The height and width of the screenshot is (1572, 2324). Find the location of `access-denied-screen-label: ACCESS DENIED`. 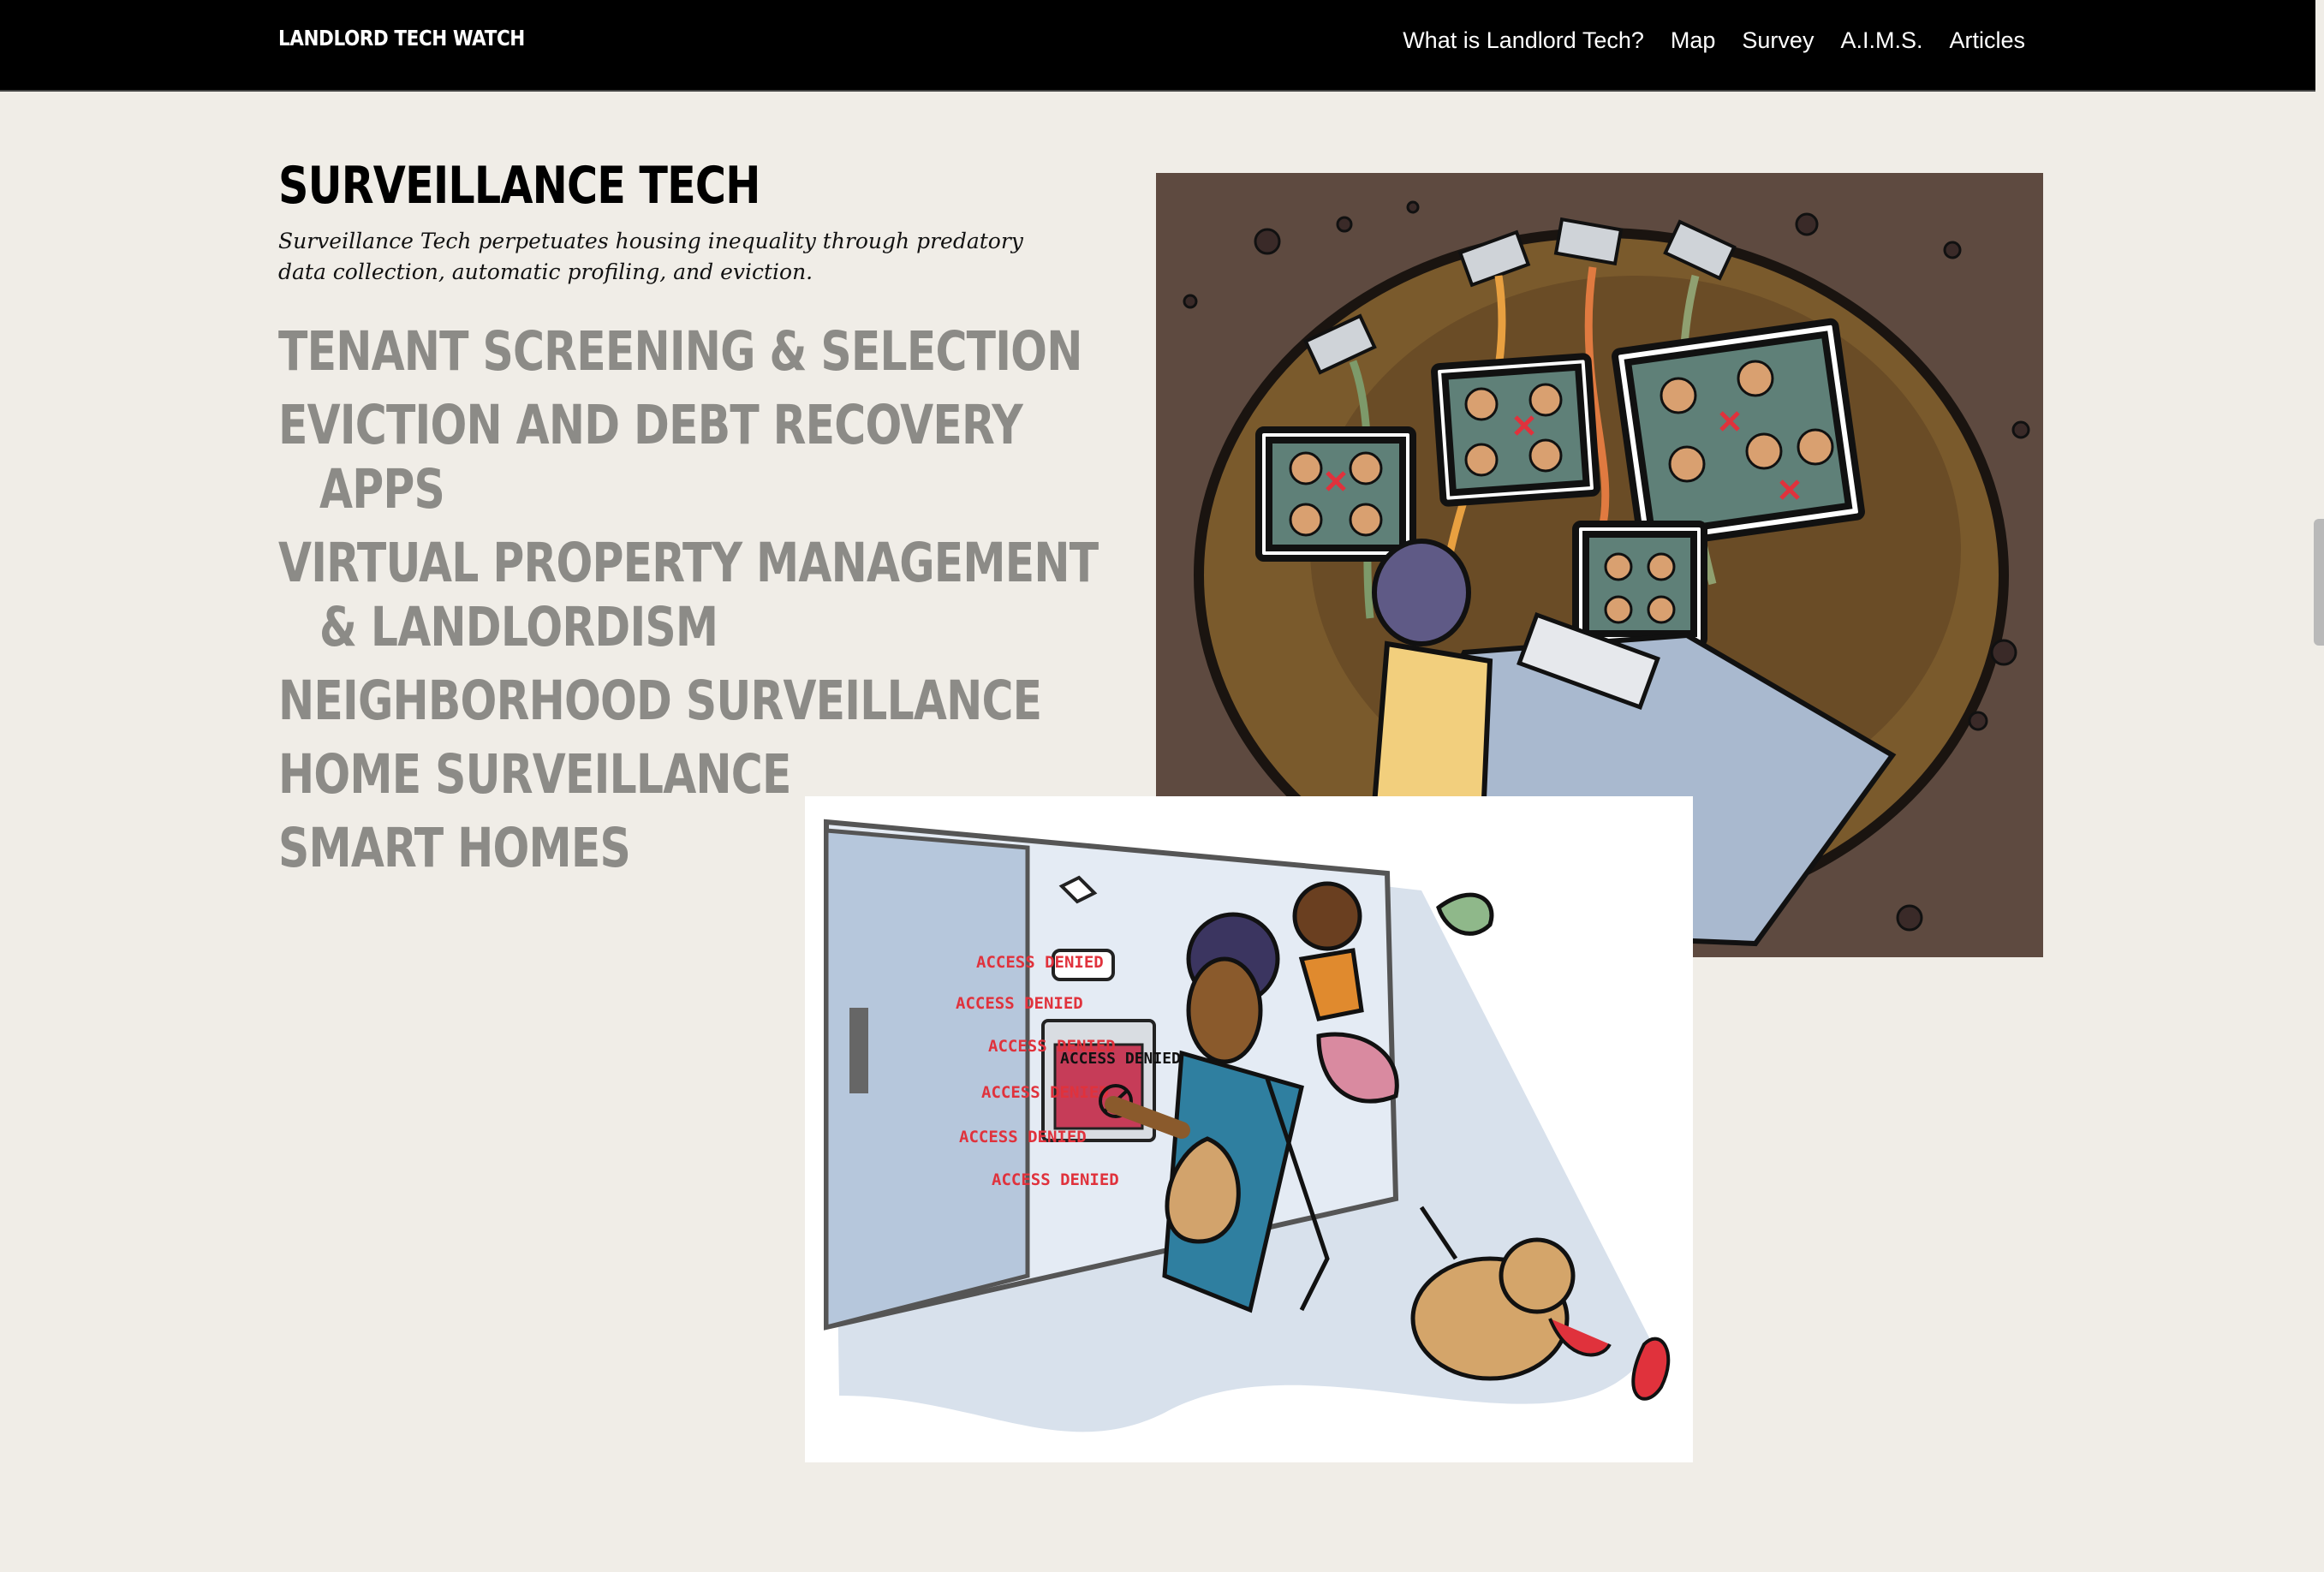

access-denied-screen-label: ACCESS DENIED is located at coordinates (1120, 1059).